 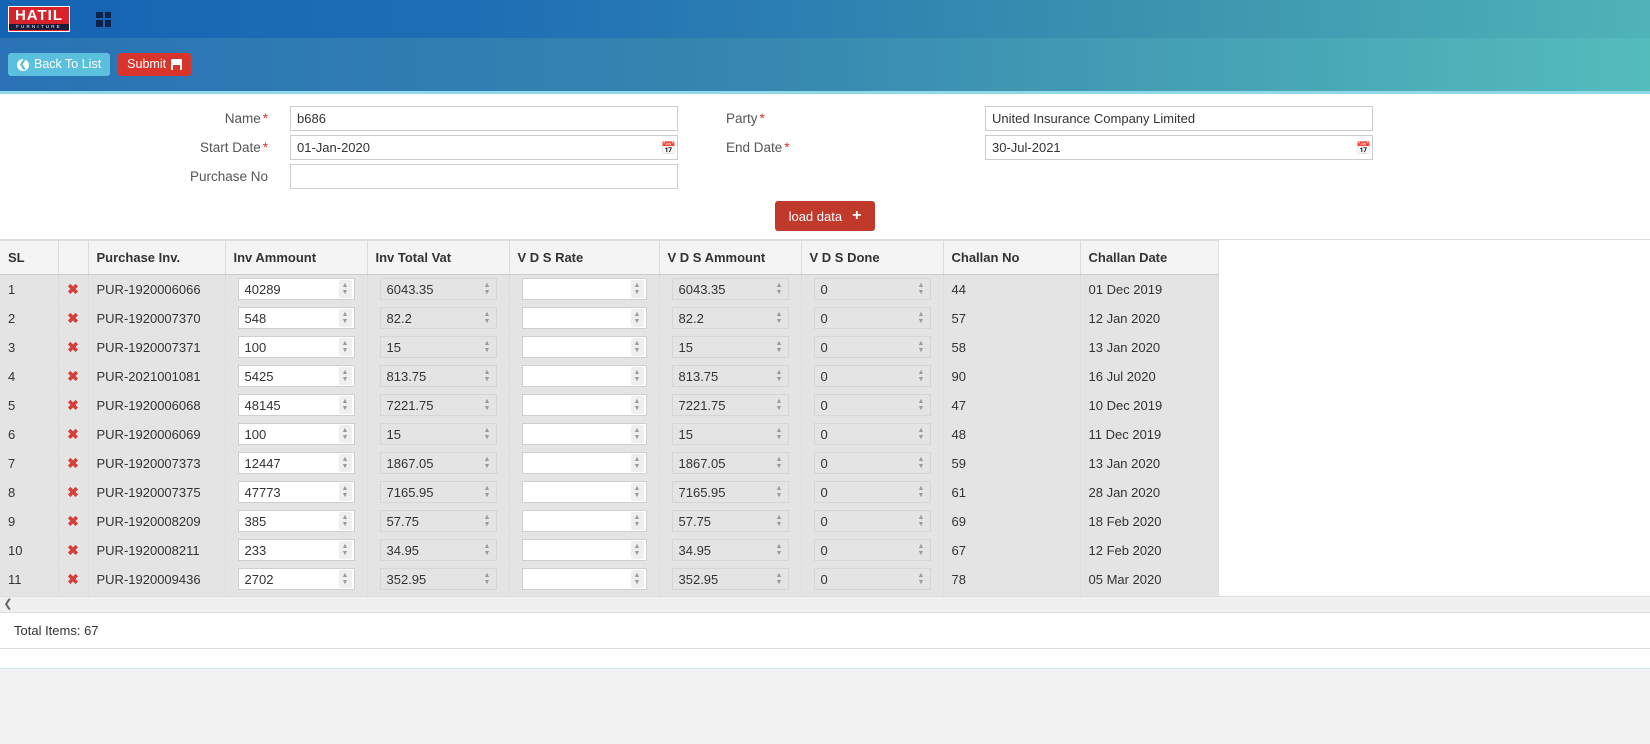 What do you see at coordinates (296, 521) in the screenshot?
I see `row-inv-amount-value: 385 ▲ ▼` at bounding box center [296, 521].